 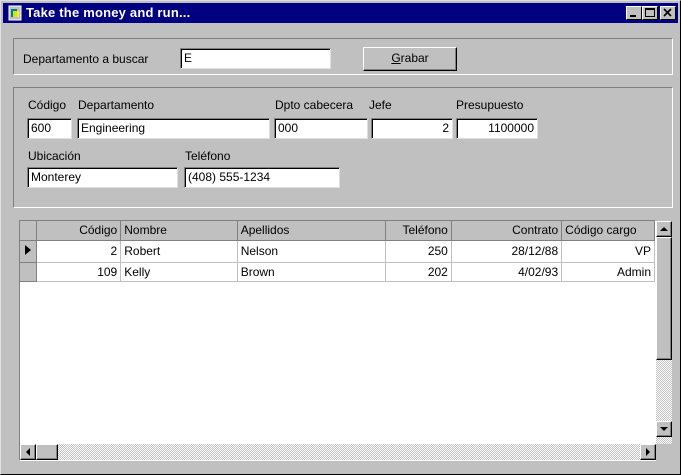 I want to click on app-icon, so click(x=15, y=13).